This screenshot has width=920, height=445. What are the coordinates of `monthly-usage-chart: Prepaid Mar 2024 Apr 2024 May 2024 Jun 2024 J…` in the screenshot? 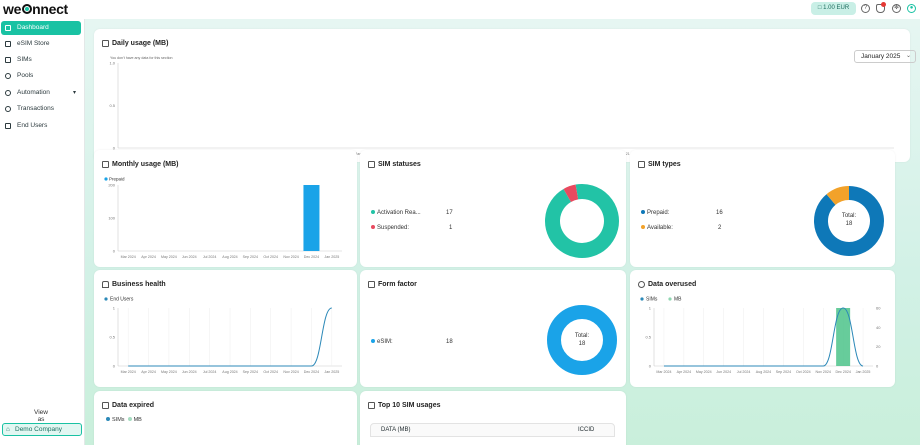 It's located at (223, 218).